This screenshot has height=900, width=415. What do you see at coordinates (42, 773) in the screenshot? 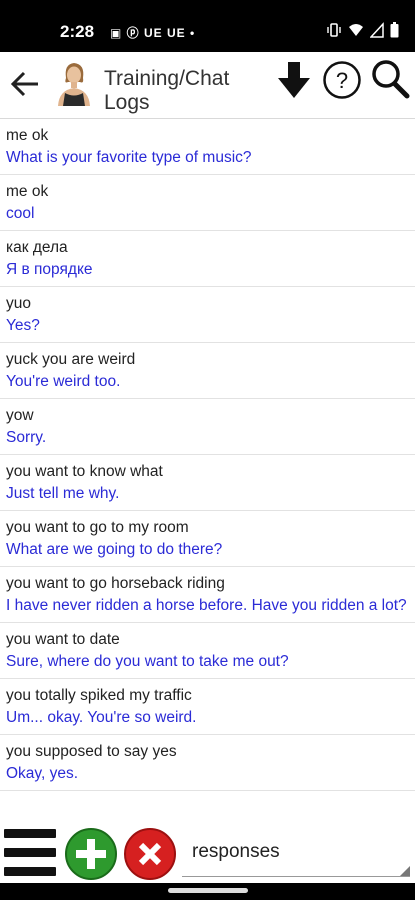
I see `response-text: Okay, yes.` at bounding box center [42, 773].